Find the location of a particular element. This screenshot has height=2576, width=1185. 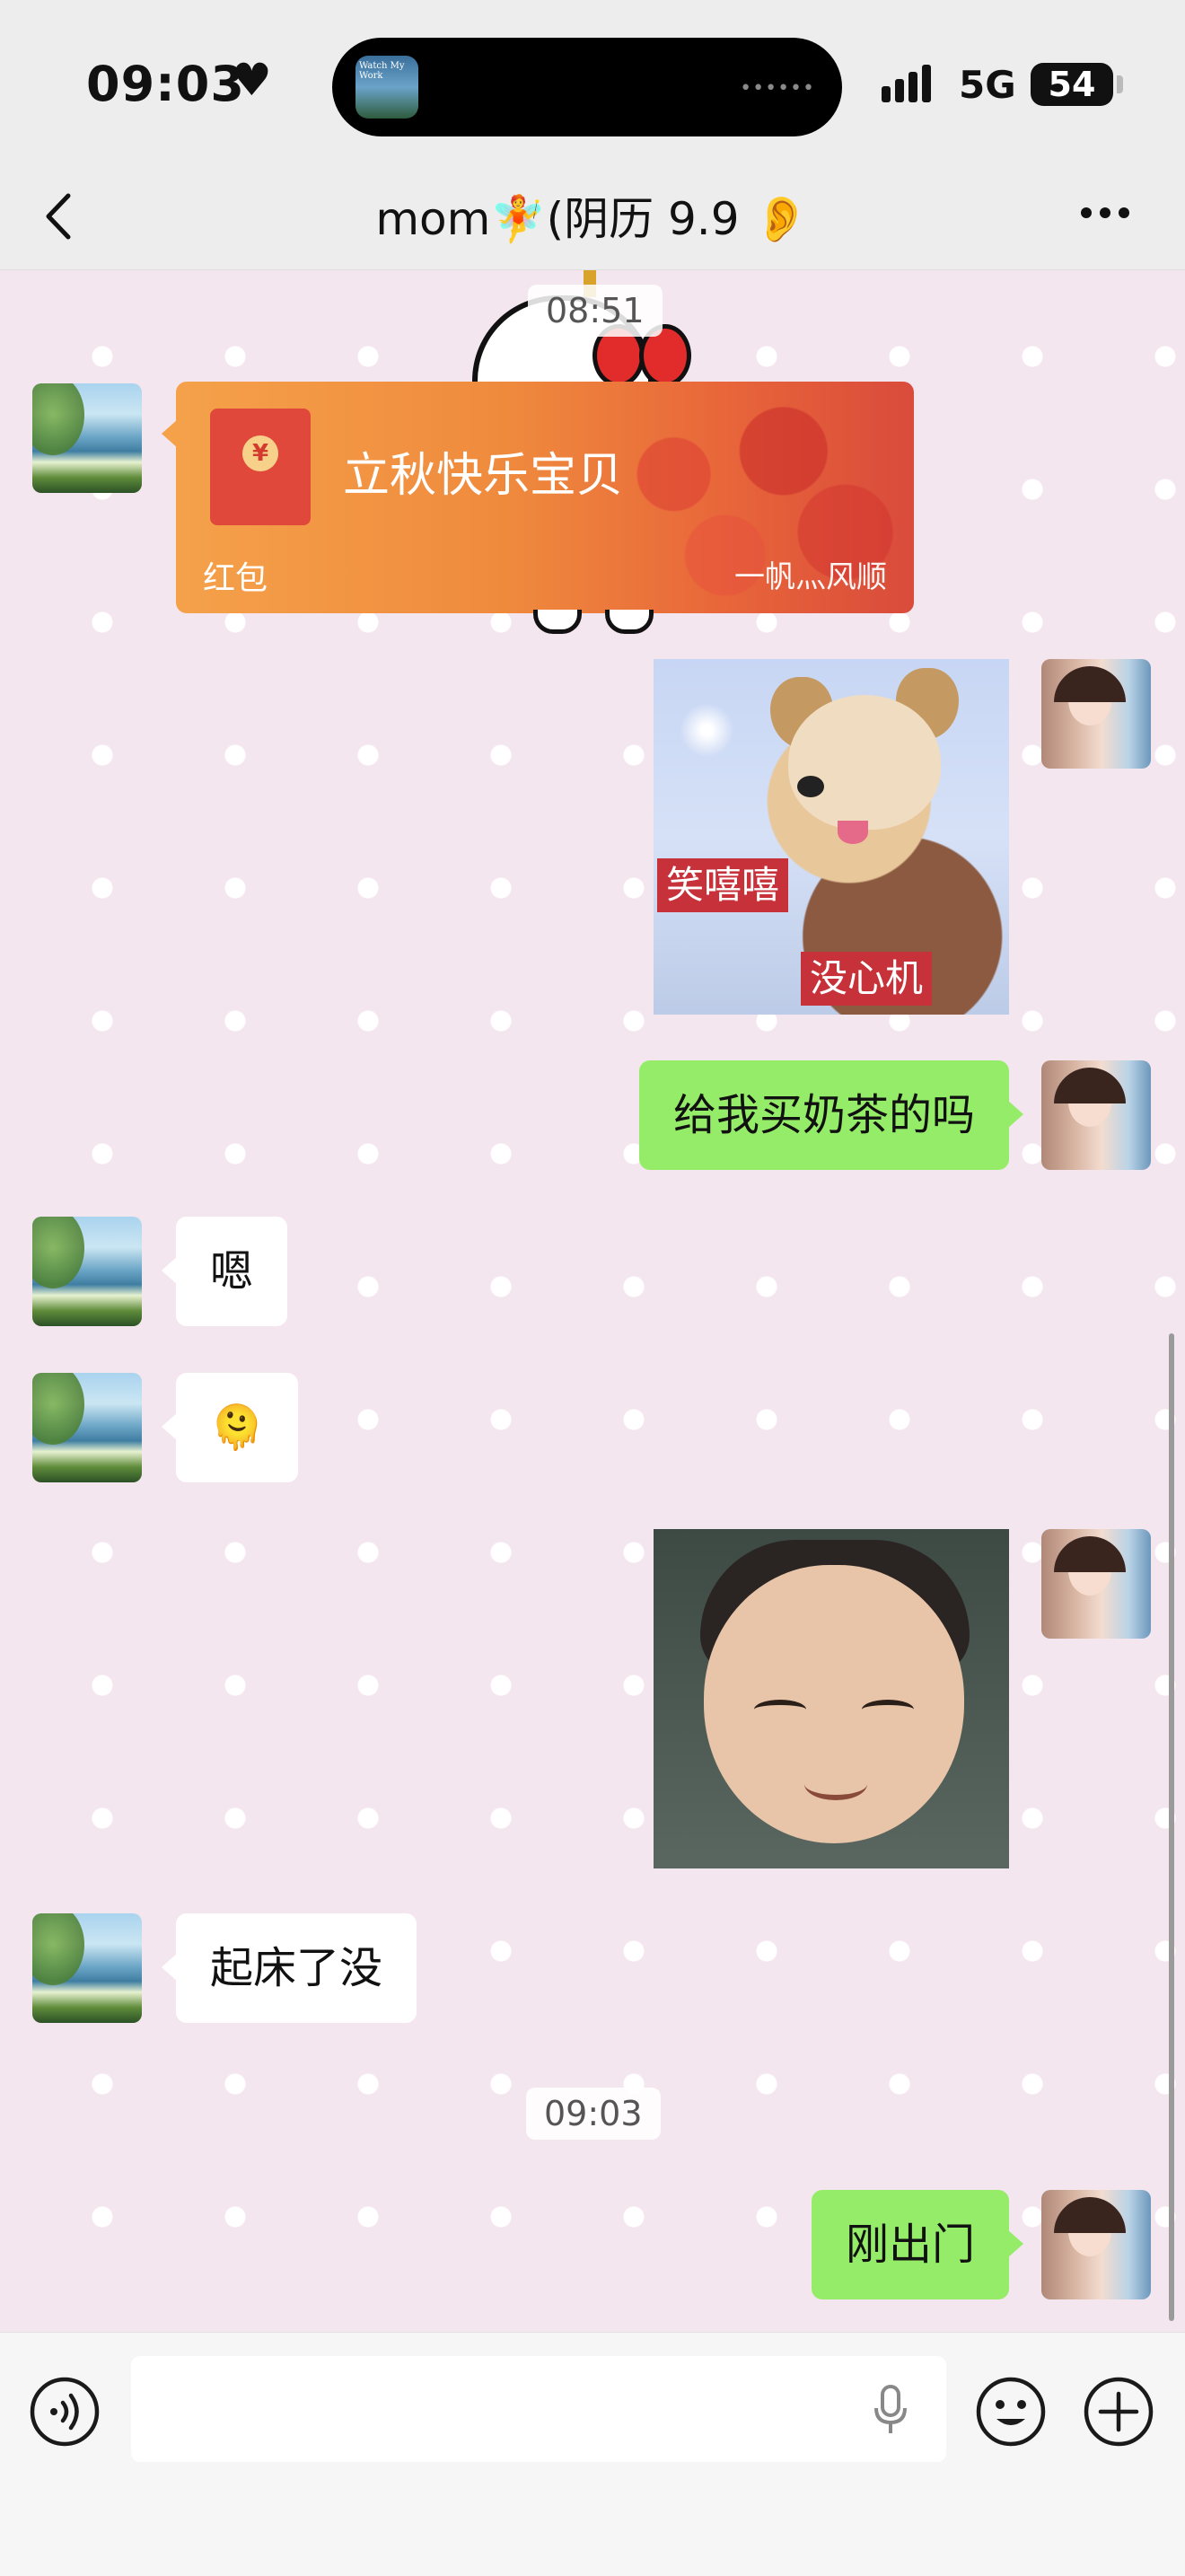

red-packet-cover-text: 一帆灬风顺 is located at coordinates (810, 577).